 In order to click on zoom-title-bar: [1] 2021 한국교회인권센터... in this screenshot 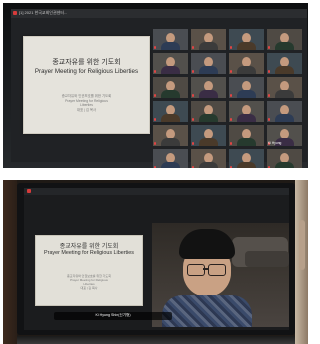, I will do `click(159, 13)`.